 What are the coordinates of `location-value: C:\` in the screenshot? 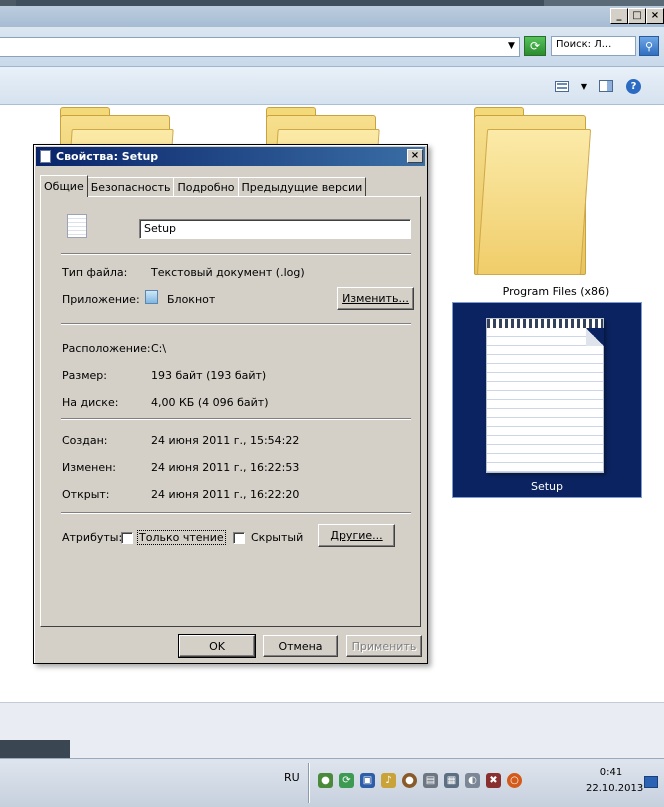 It's located at (159, 348).